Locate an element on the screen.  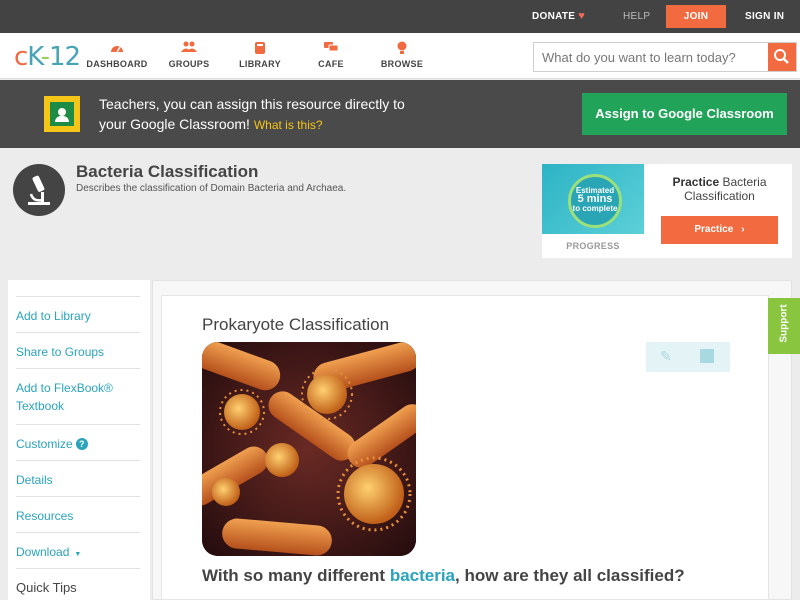
practice-button: Practice › is located at coordinates (719, 230).